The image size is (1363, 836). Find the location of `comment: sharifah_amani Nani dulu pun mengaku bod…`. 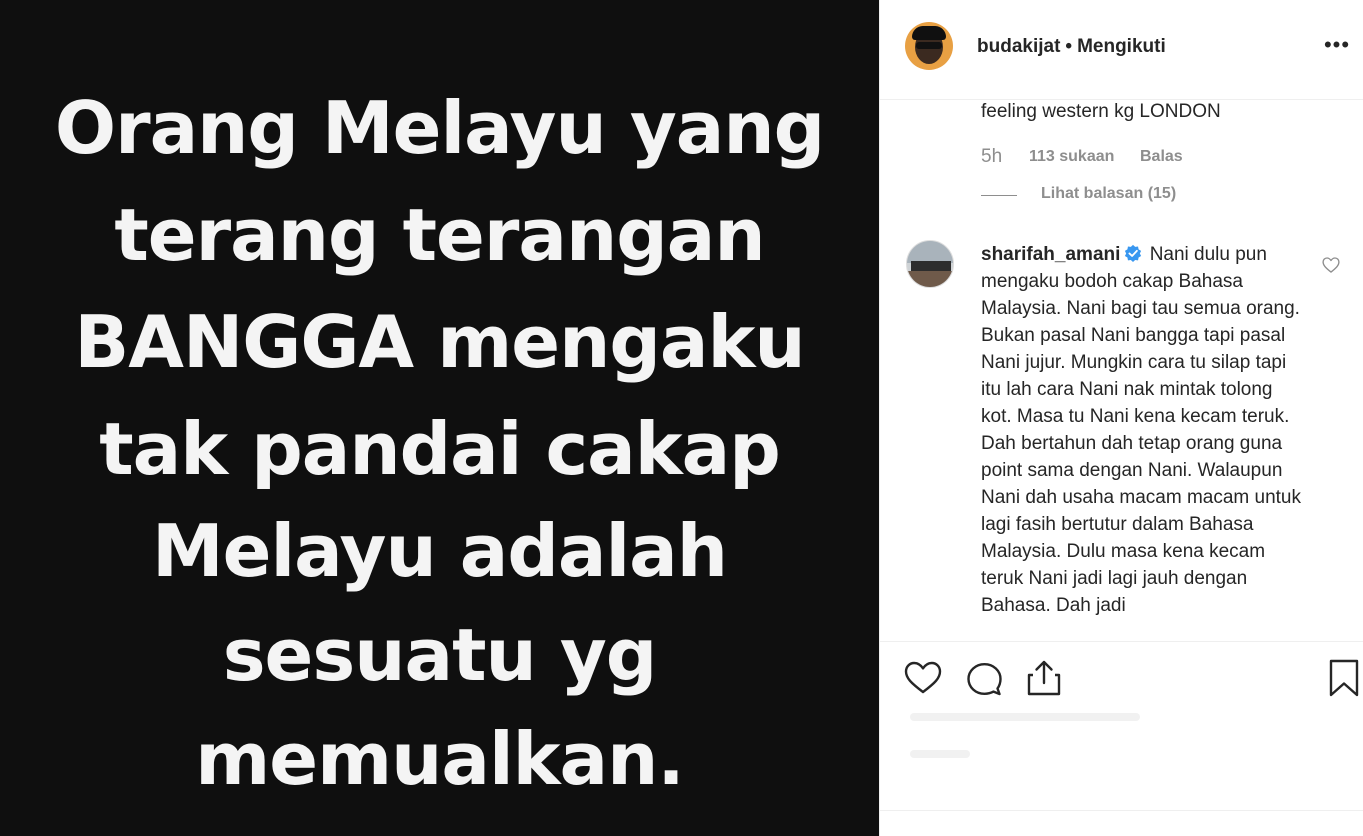

comment: sharifah_amani Nani dulu pun mengaku bod… is located at coordinates (1142, 430).